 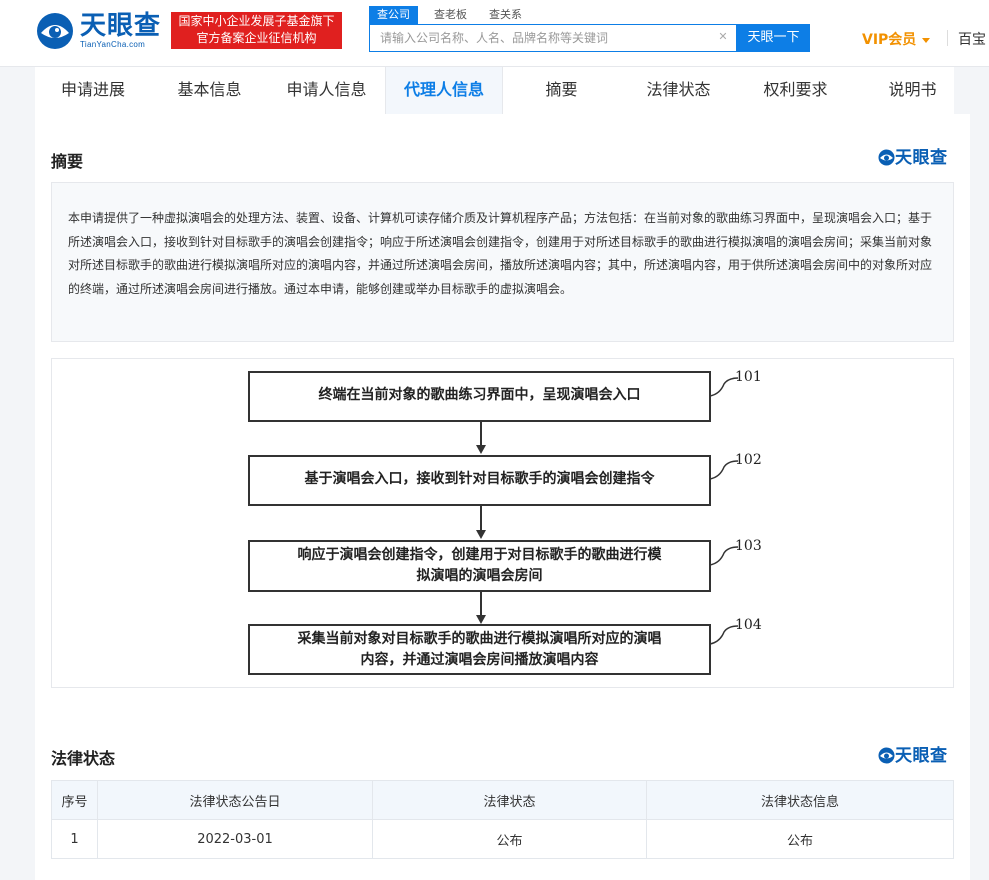 What do you see at coordinates (235, 839) in the screenshot?
I see `cell-date: 2022-03-01` at bounding box center [235, 839].